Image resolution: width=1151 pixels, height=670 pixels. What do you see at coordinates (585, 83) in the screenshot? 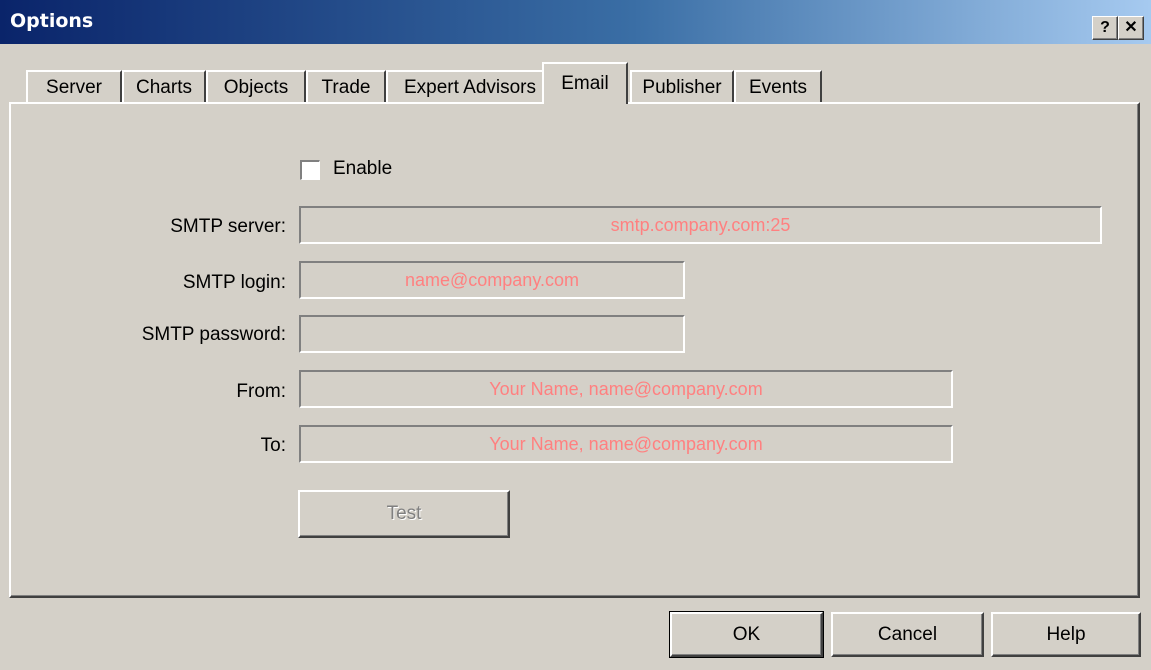
I see `tab-email: Email` at bounding box center [585, 83].